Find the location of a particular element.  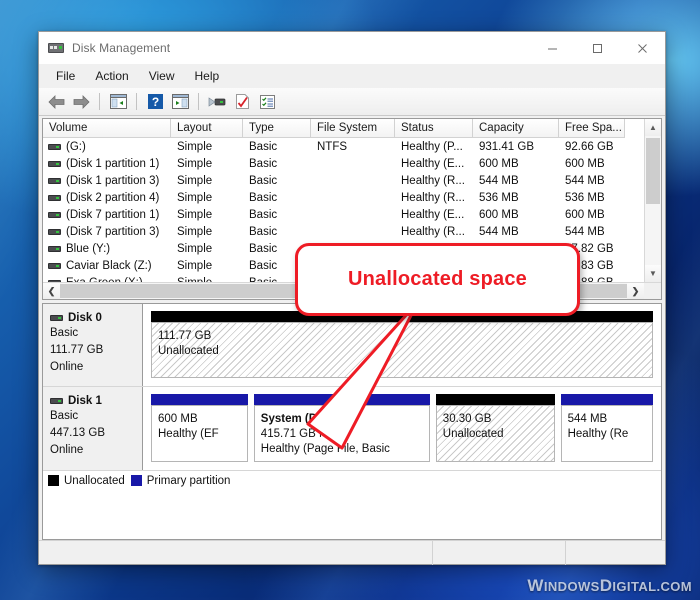

legend-item-primary-partition: Primary partition is located at coordinates (180, 481).